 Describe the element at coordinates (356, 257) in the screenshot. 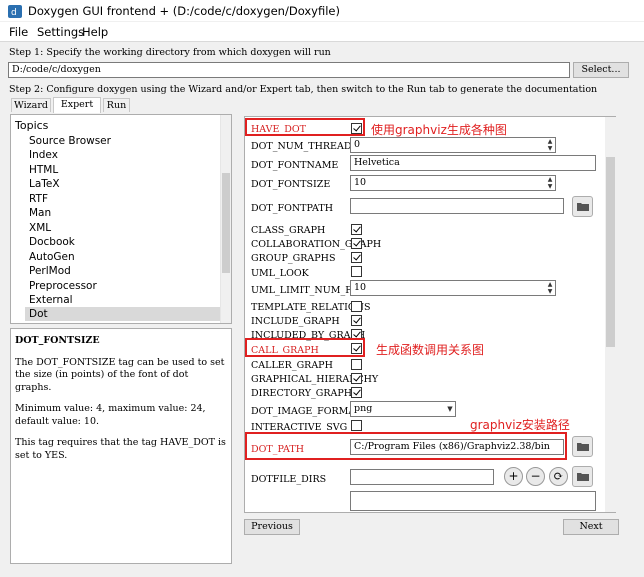

I see `group-graphs-checkbox` at that location.